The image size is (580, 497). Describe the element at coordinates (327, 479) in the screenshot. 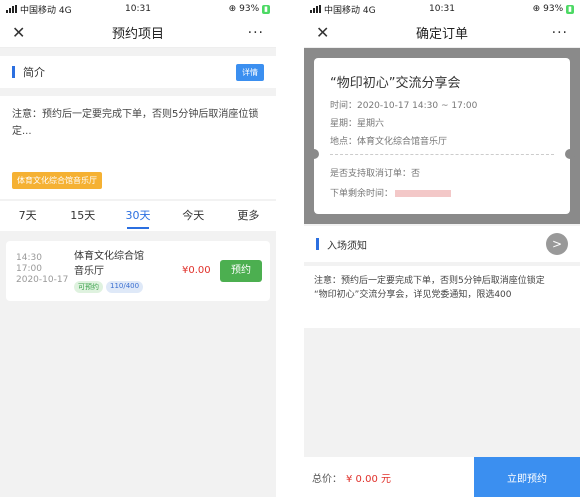

I see `total-label: 总价：` at that location.